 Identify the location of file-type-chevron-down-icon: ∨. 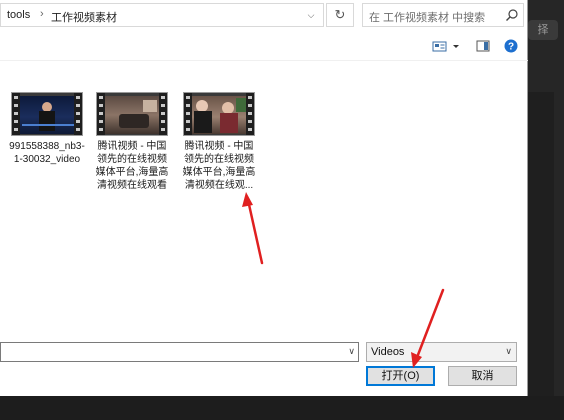
(508, 351).